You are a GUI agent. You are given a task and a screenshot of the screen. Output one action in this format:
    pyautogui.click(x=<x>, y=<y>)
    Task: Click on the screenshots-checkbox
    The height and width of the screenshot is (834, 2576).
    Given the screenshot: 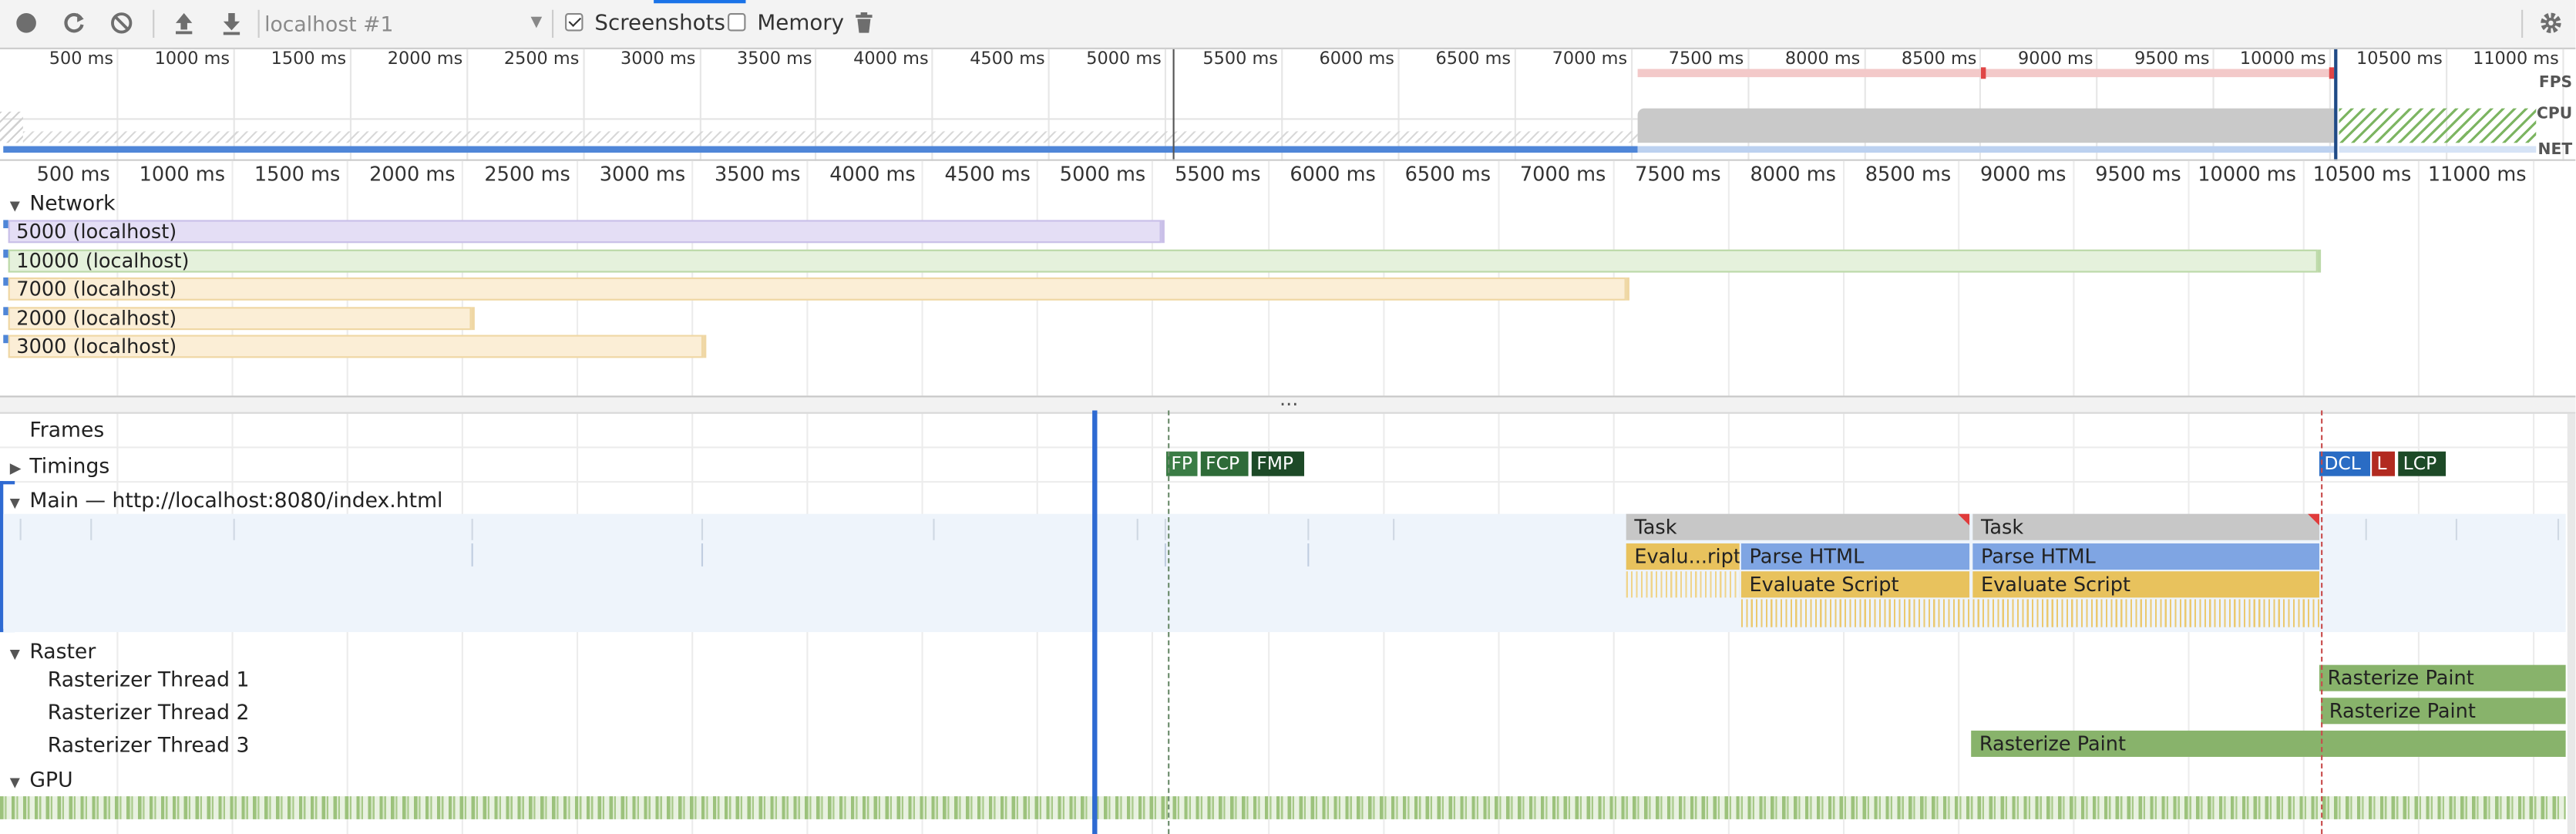 What is the action you would take?
    pyautogui.click(x=574, y=22)
    